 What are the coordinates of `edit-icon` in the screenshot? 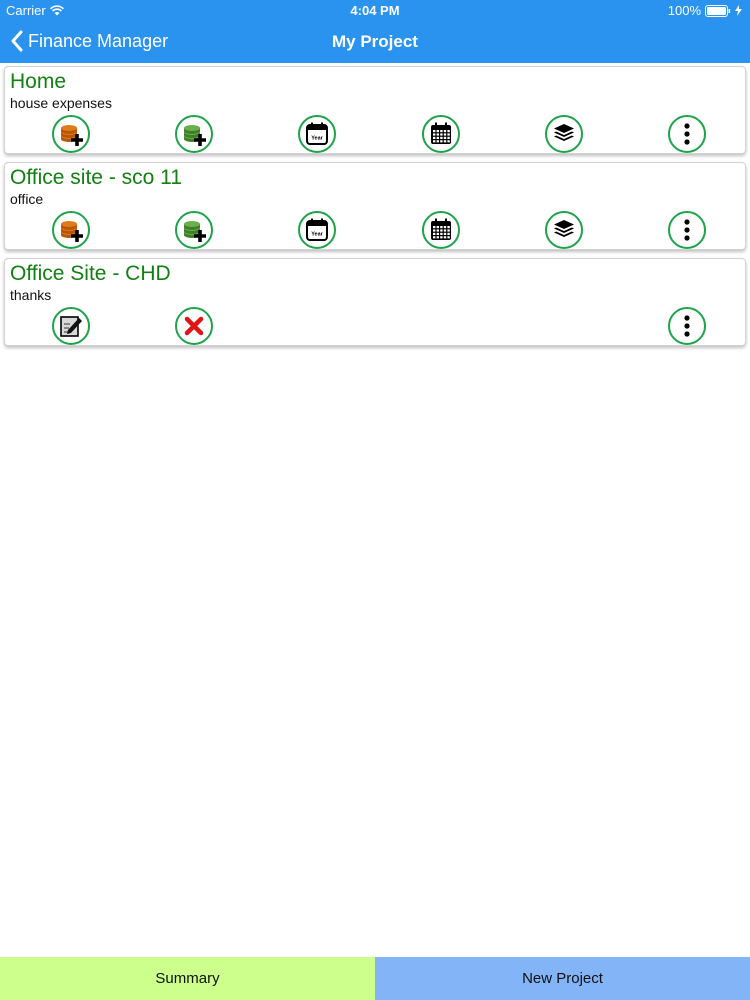 It's located at (71, 326).